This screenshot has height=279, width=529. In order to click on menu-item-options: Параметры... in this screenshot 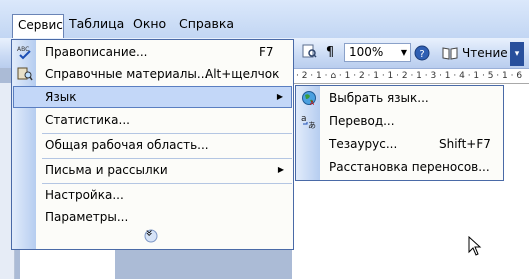, I will do `click(152, 217)`.